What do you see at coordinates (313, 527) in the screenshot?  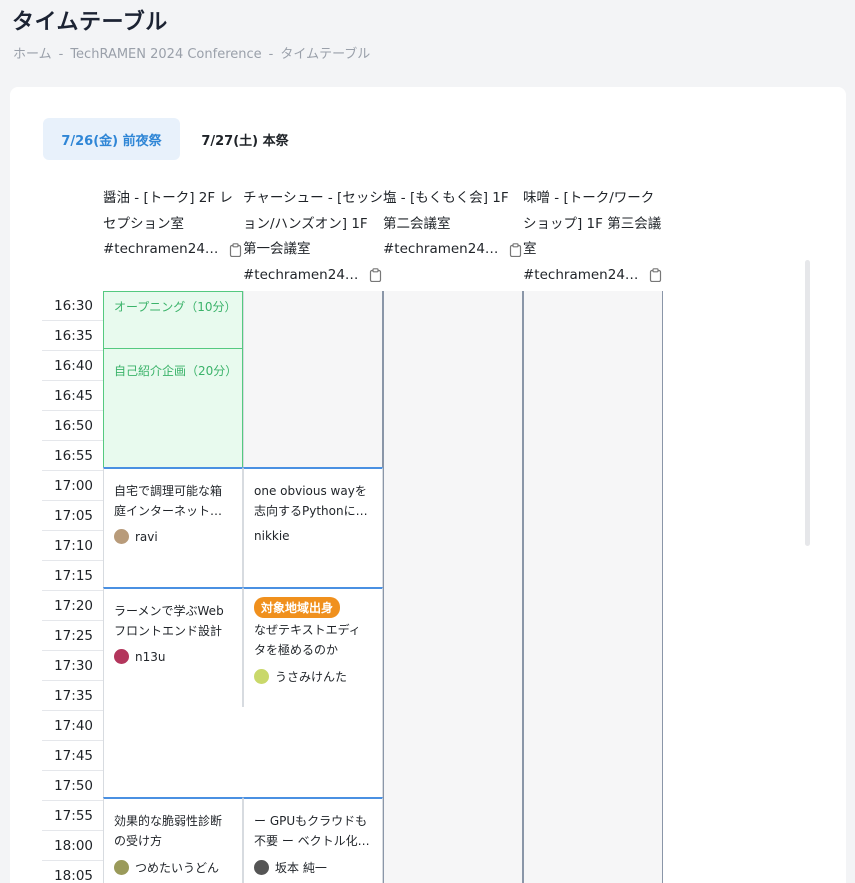 I see `session-card: one obvious wayを志向するPythonについて nikkie` at bounding box center [313, 527].